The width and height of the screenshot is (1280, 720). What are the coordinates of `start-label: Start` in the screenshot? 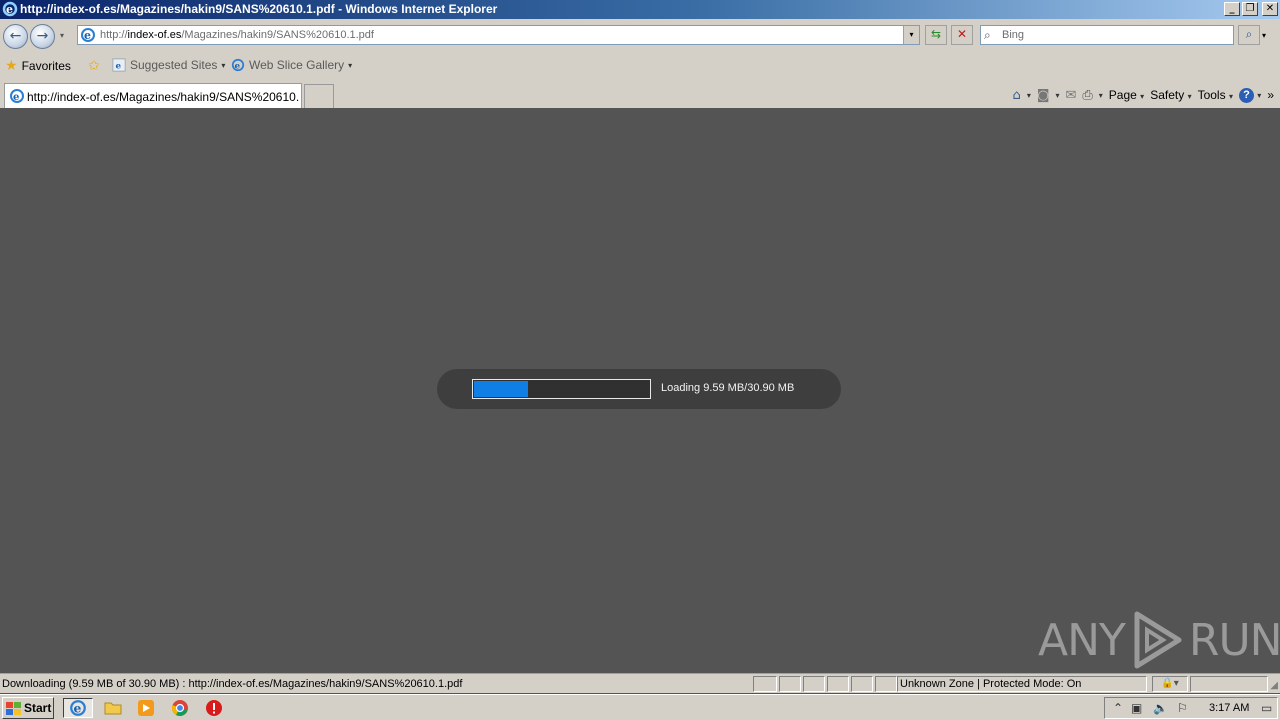 It's located at (38, 708).